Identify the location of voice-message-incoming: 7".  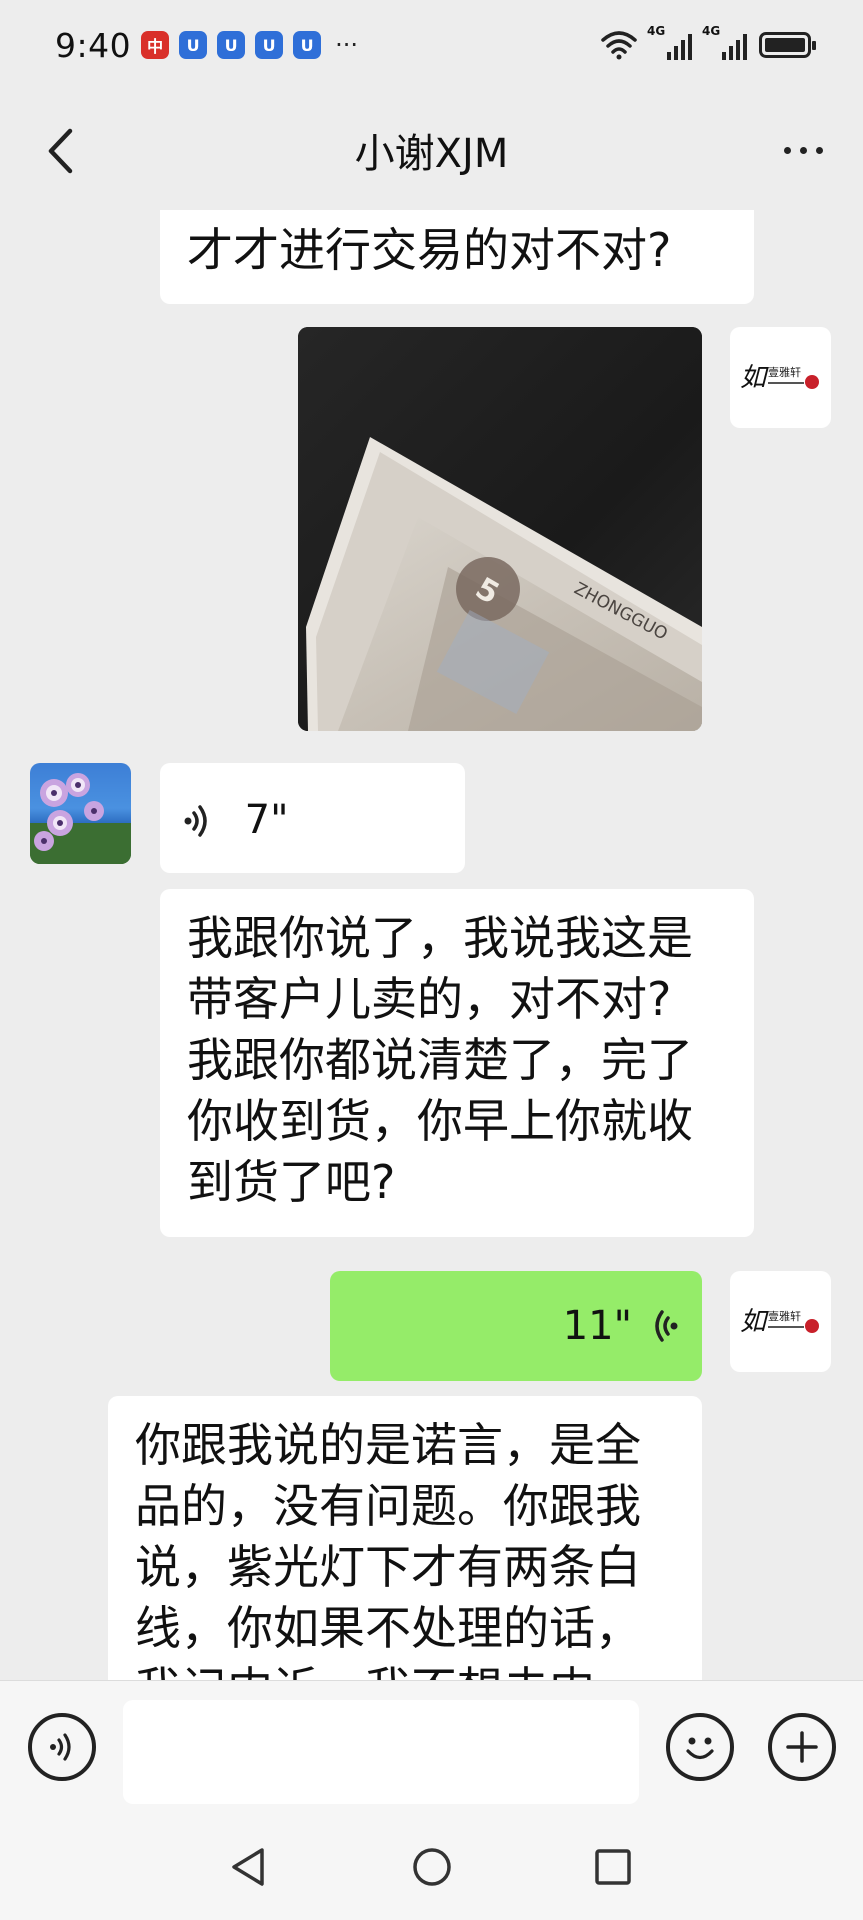
(312, 818).